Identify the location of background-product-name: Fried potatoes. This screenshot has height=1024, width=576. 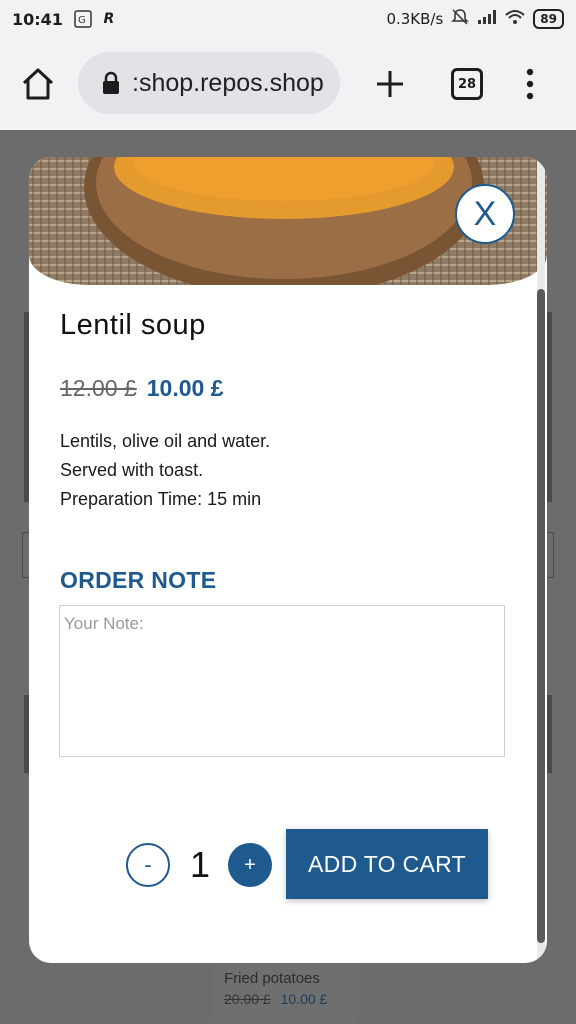
(272, 978).